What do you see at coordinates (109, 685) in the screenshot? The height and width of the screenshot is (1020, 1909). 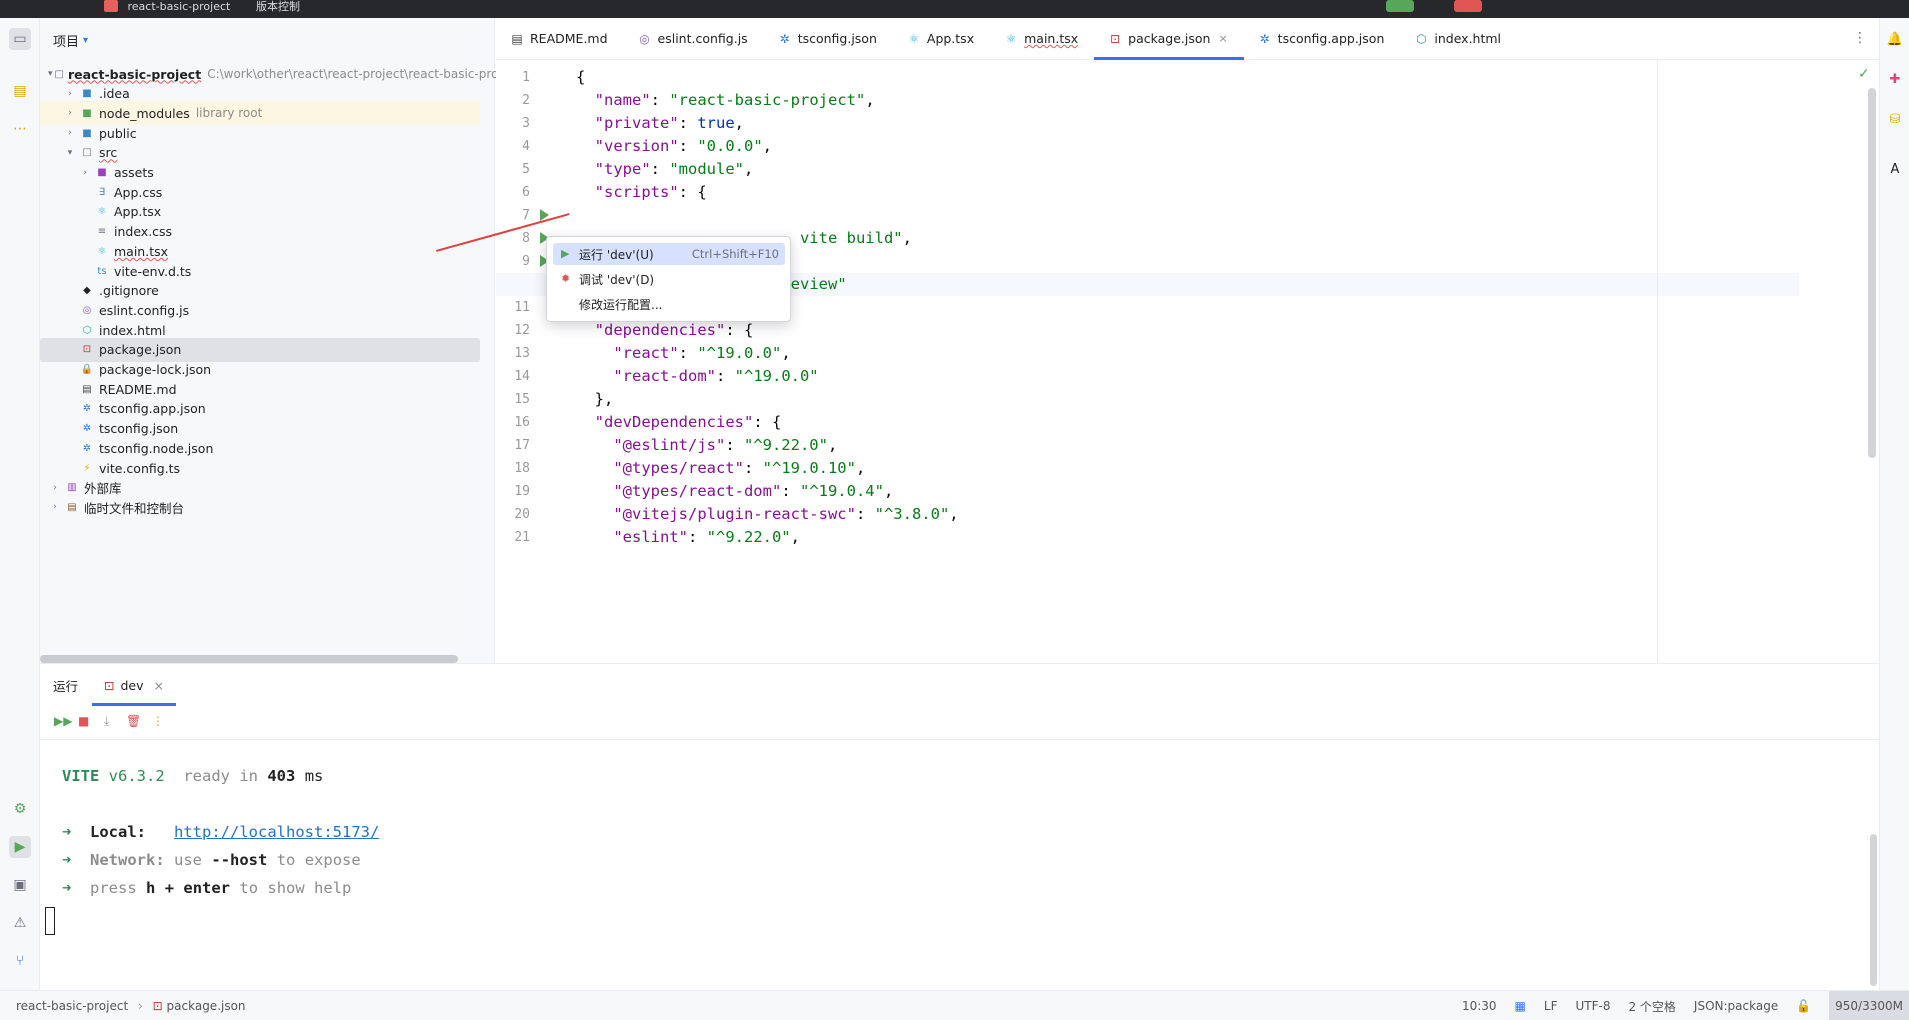 I see `npm-icon: ⊡` at bounding box center [109, 685].